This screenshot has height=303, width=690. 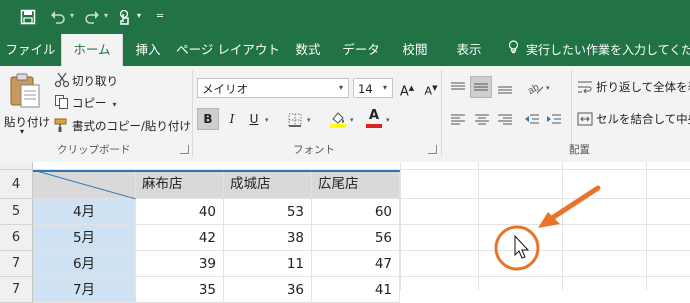 I want to click on paste-dropdown-icon: ▾, so click(x=22, y=131).